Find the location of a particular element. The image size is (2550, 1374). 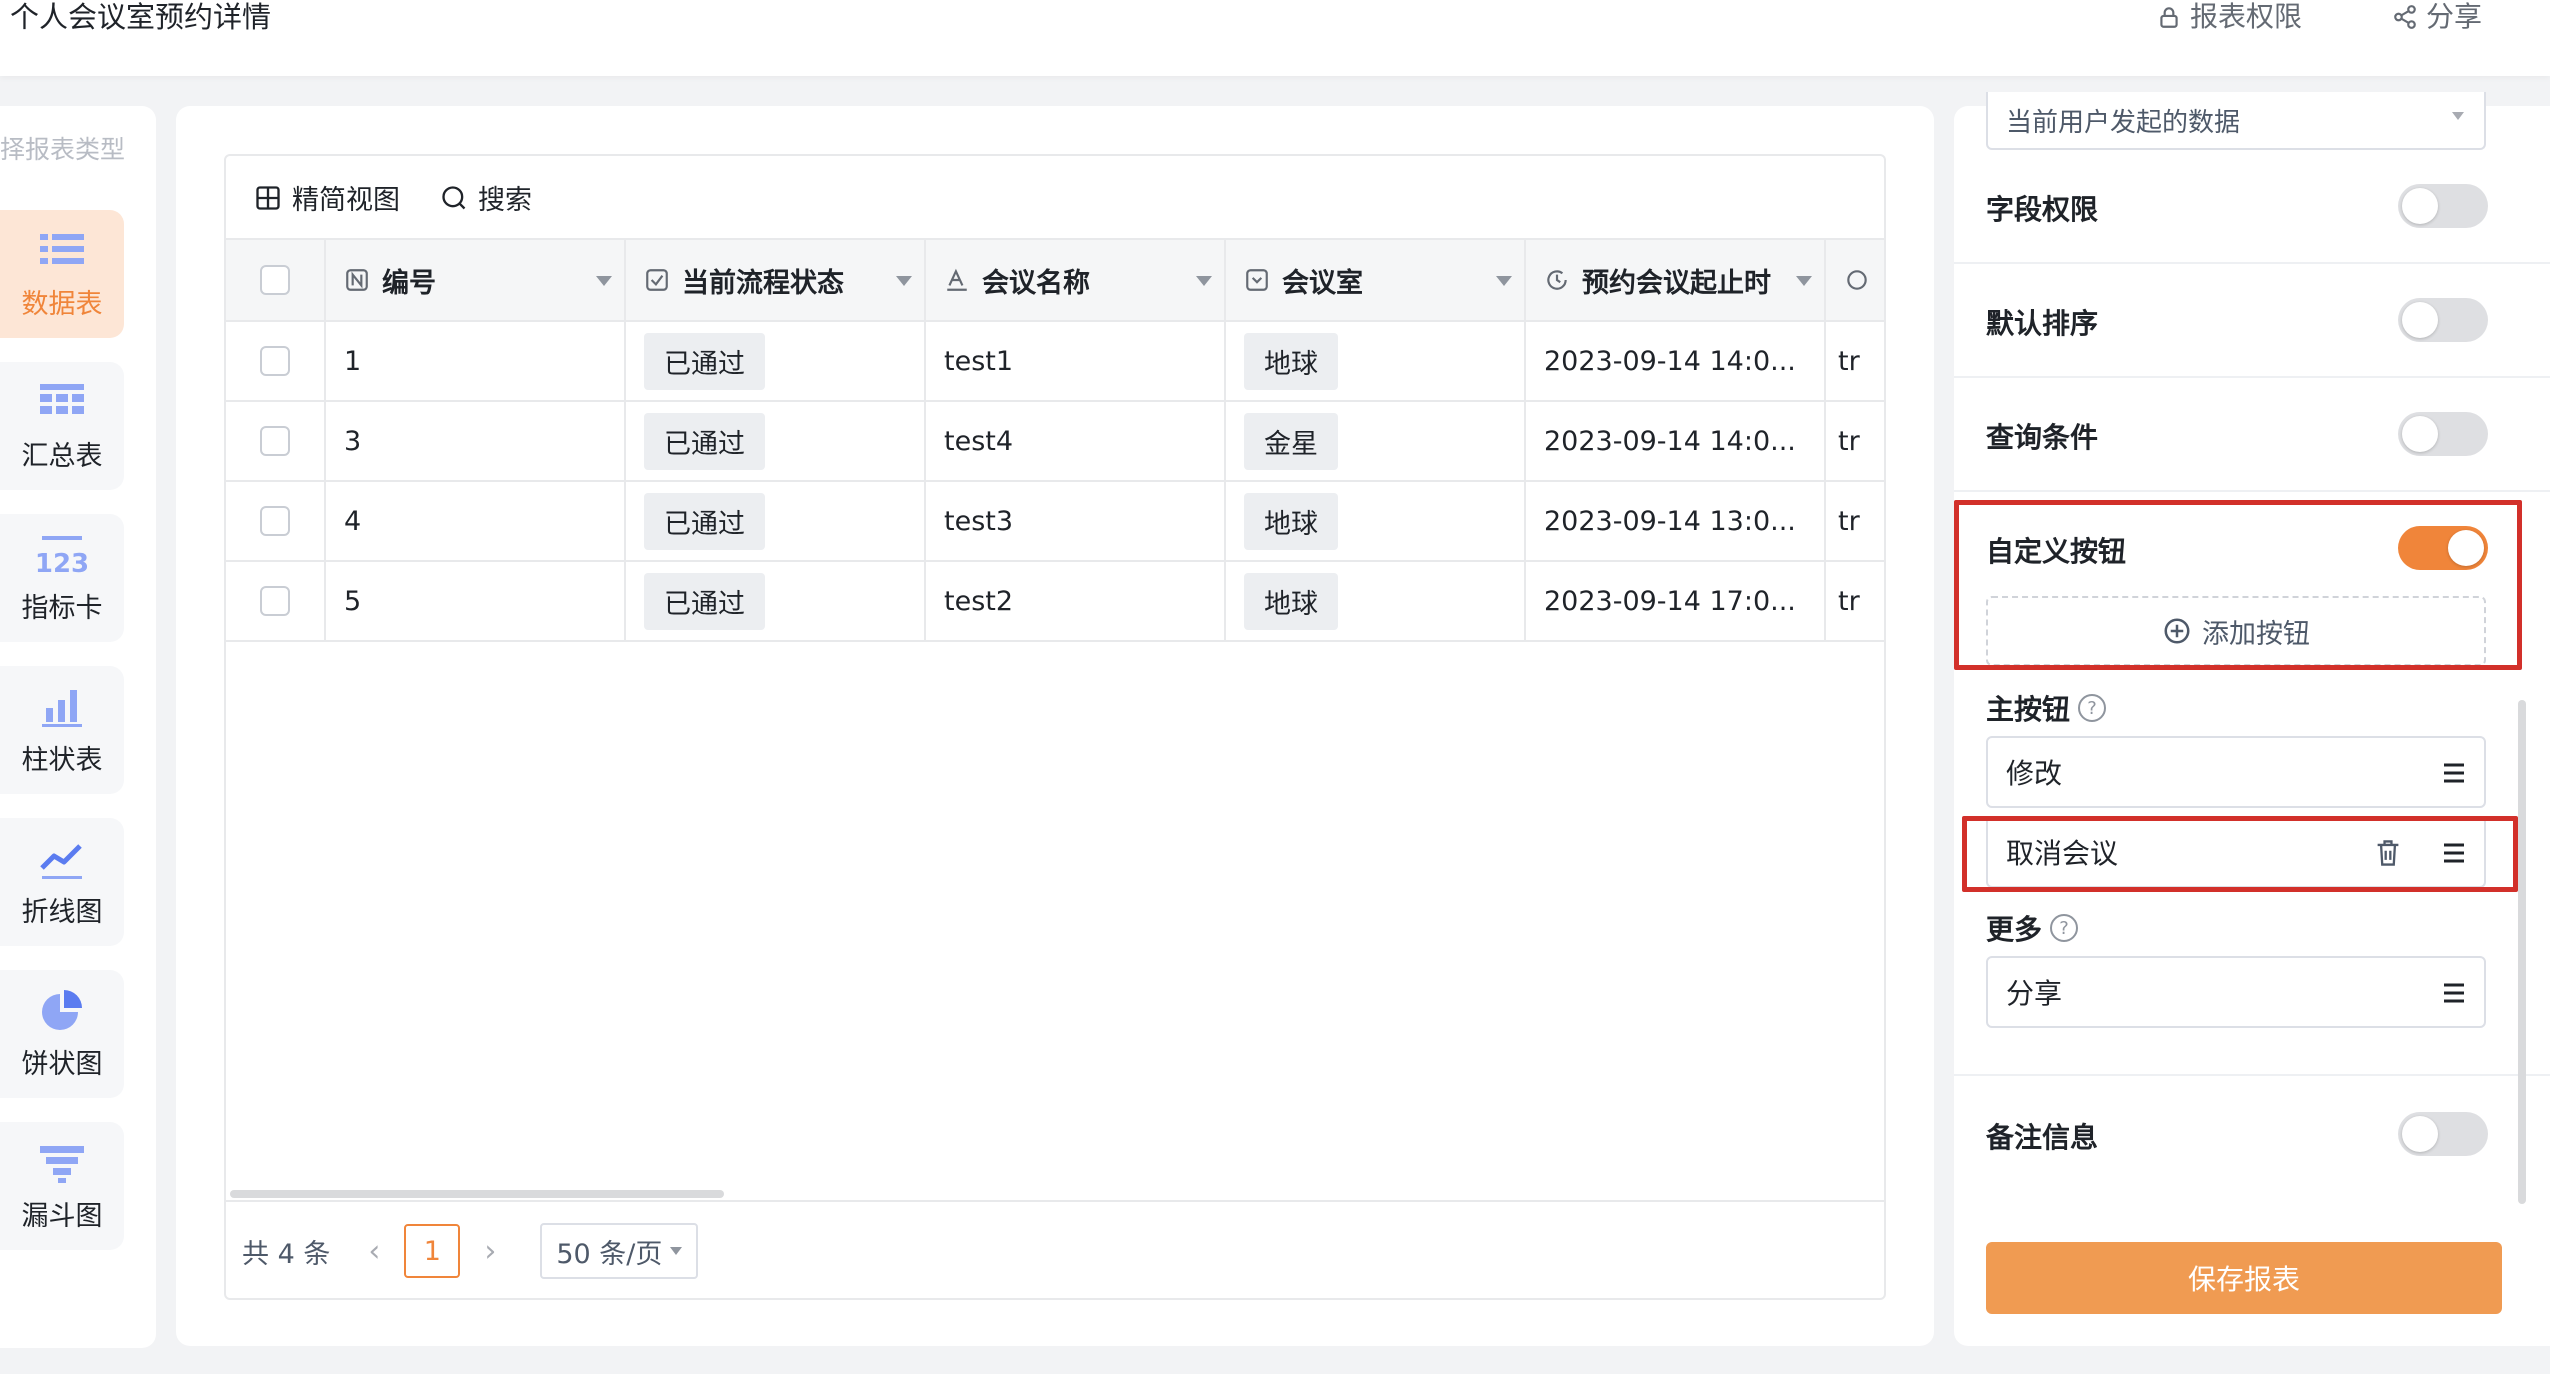

cell-room: 金星 is located at coordinates (1376, 441).